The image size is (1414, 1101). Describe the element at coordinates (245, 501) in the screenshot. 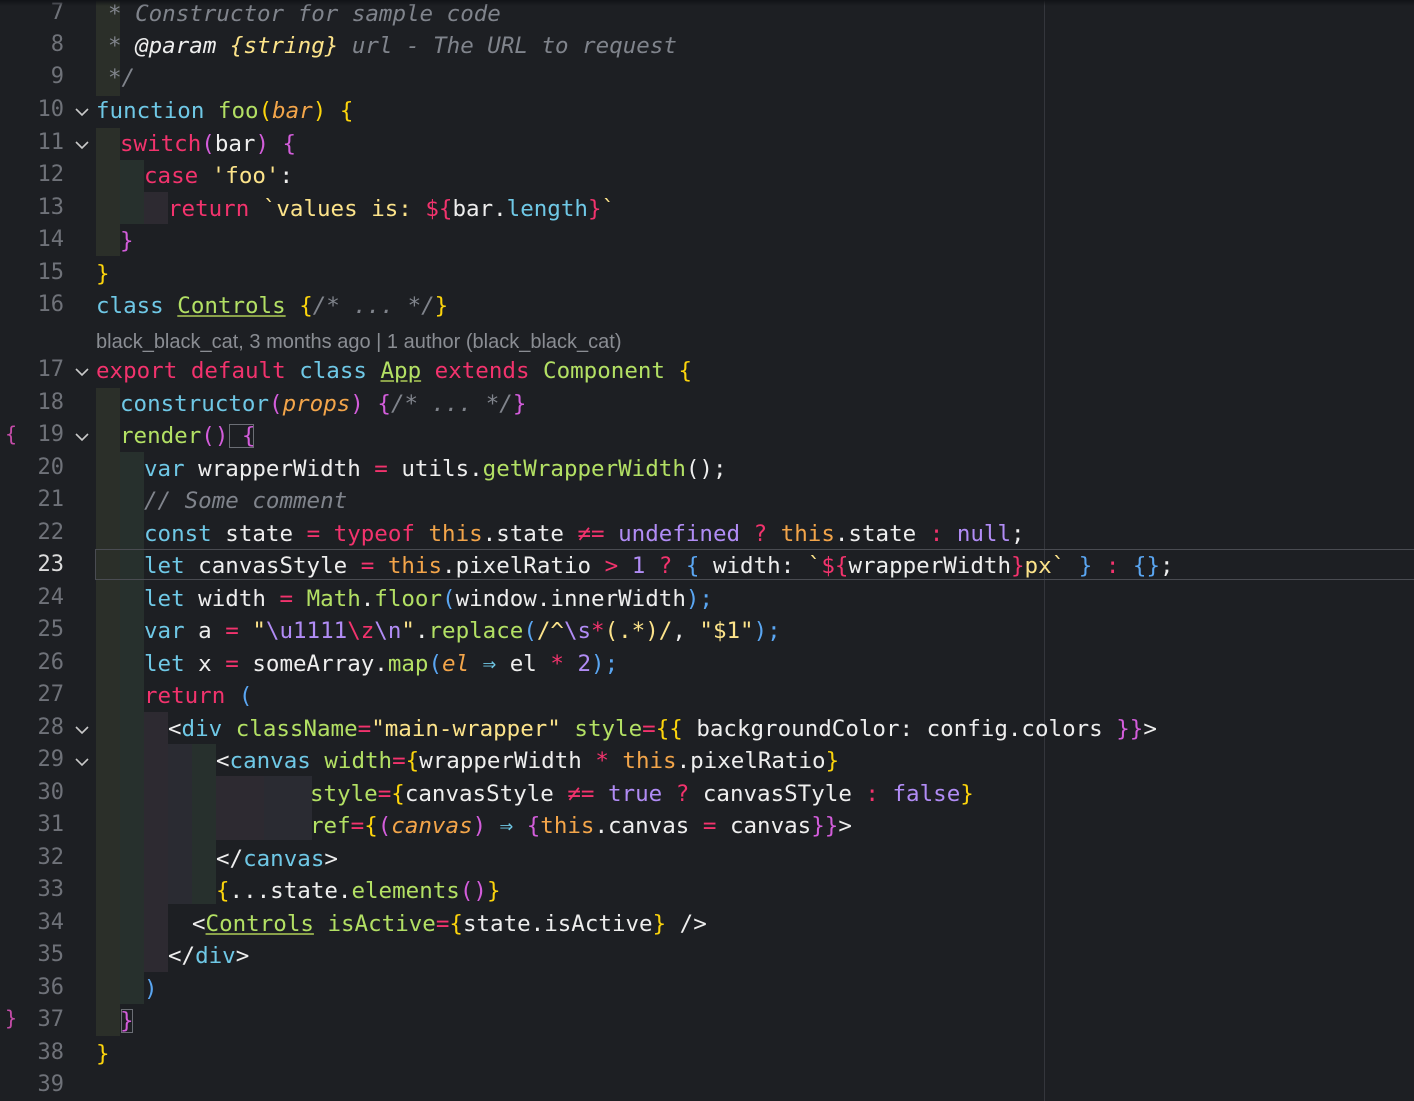

I see `code-line: // Some comment` at that location.